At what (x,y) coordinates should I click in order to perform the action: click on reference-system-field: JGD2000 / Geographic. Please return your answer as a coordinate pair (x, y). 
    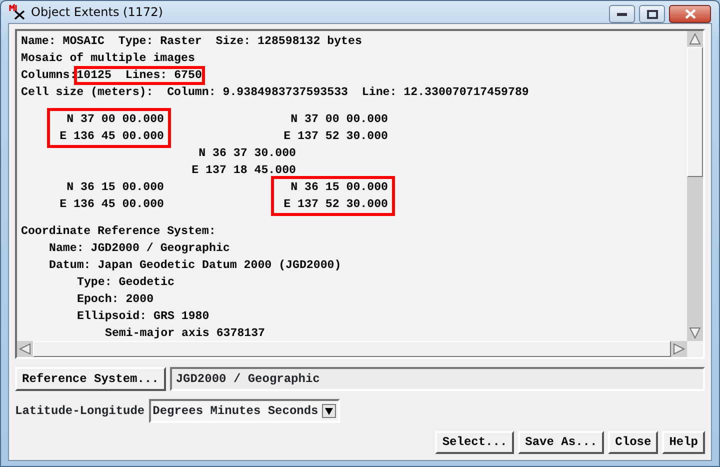
    Looking at the image, I should click on (437, 379).